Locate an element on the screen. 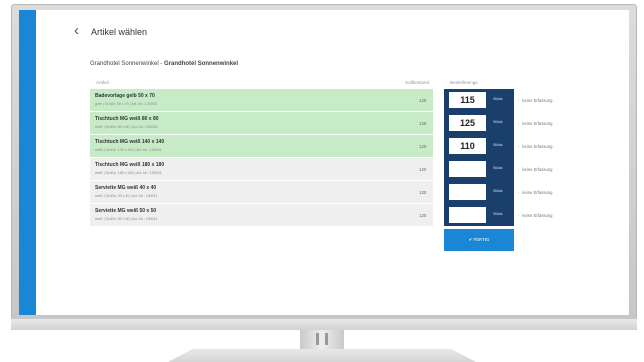  hotel-name: Grandhotel Sonnenwinkel is located at coordinates (201, 64).